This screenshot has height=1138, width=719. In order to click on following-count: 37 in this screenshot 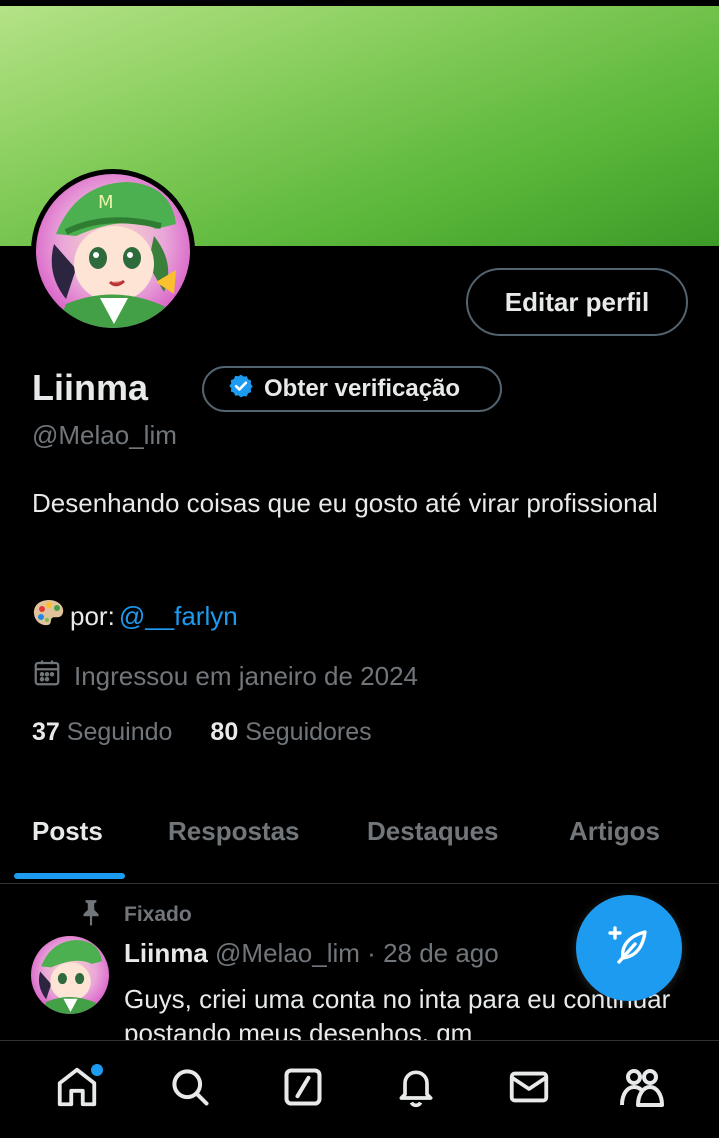, I will do `click(46, 732)`.